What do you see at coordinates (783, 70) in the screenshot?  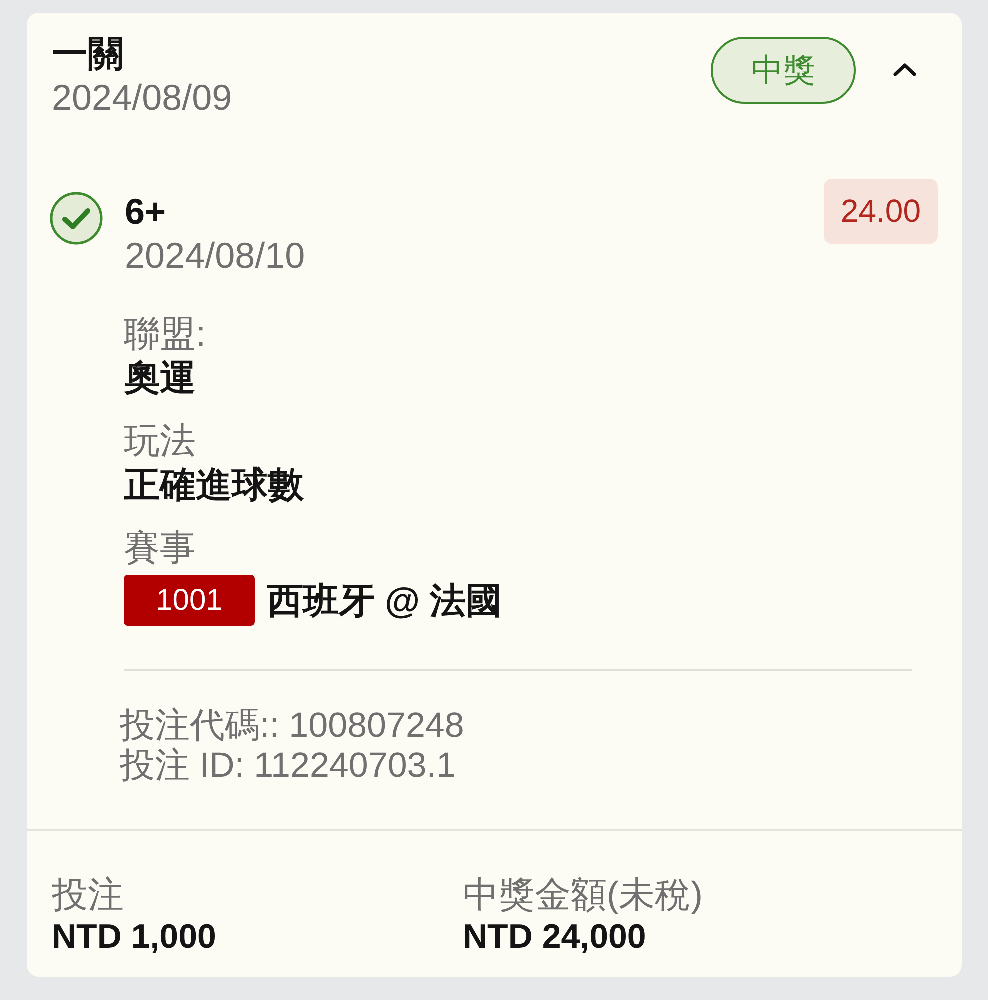 I see `status-badge: 中獎` at bounding box center [783, 70].